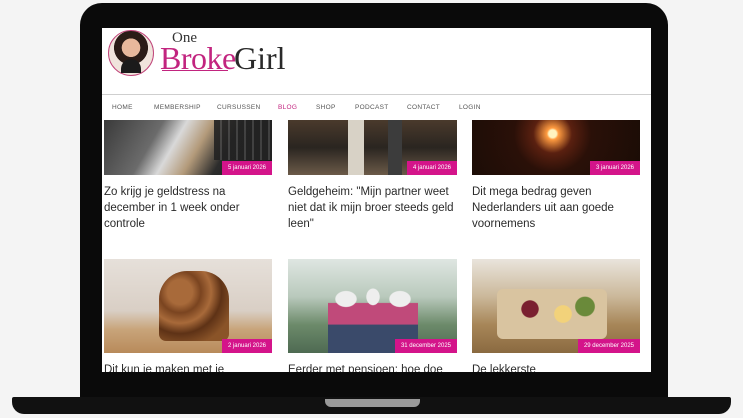 This screenshot has height=418, width=743. Describe the element at coordinates (372, 107) in the screenshot. I see `nav-item-podcast: PODCAST` at that location.